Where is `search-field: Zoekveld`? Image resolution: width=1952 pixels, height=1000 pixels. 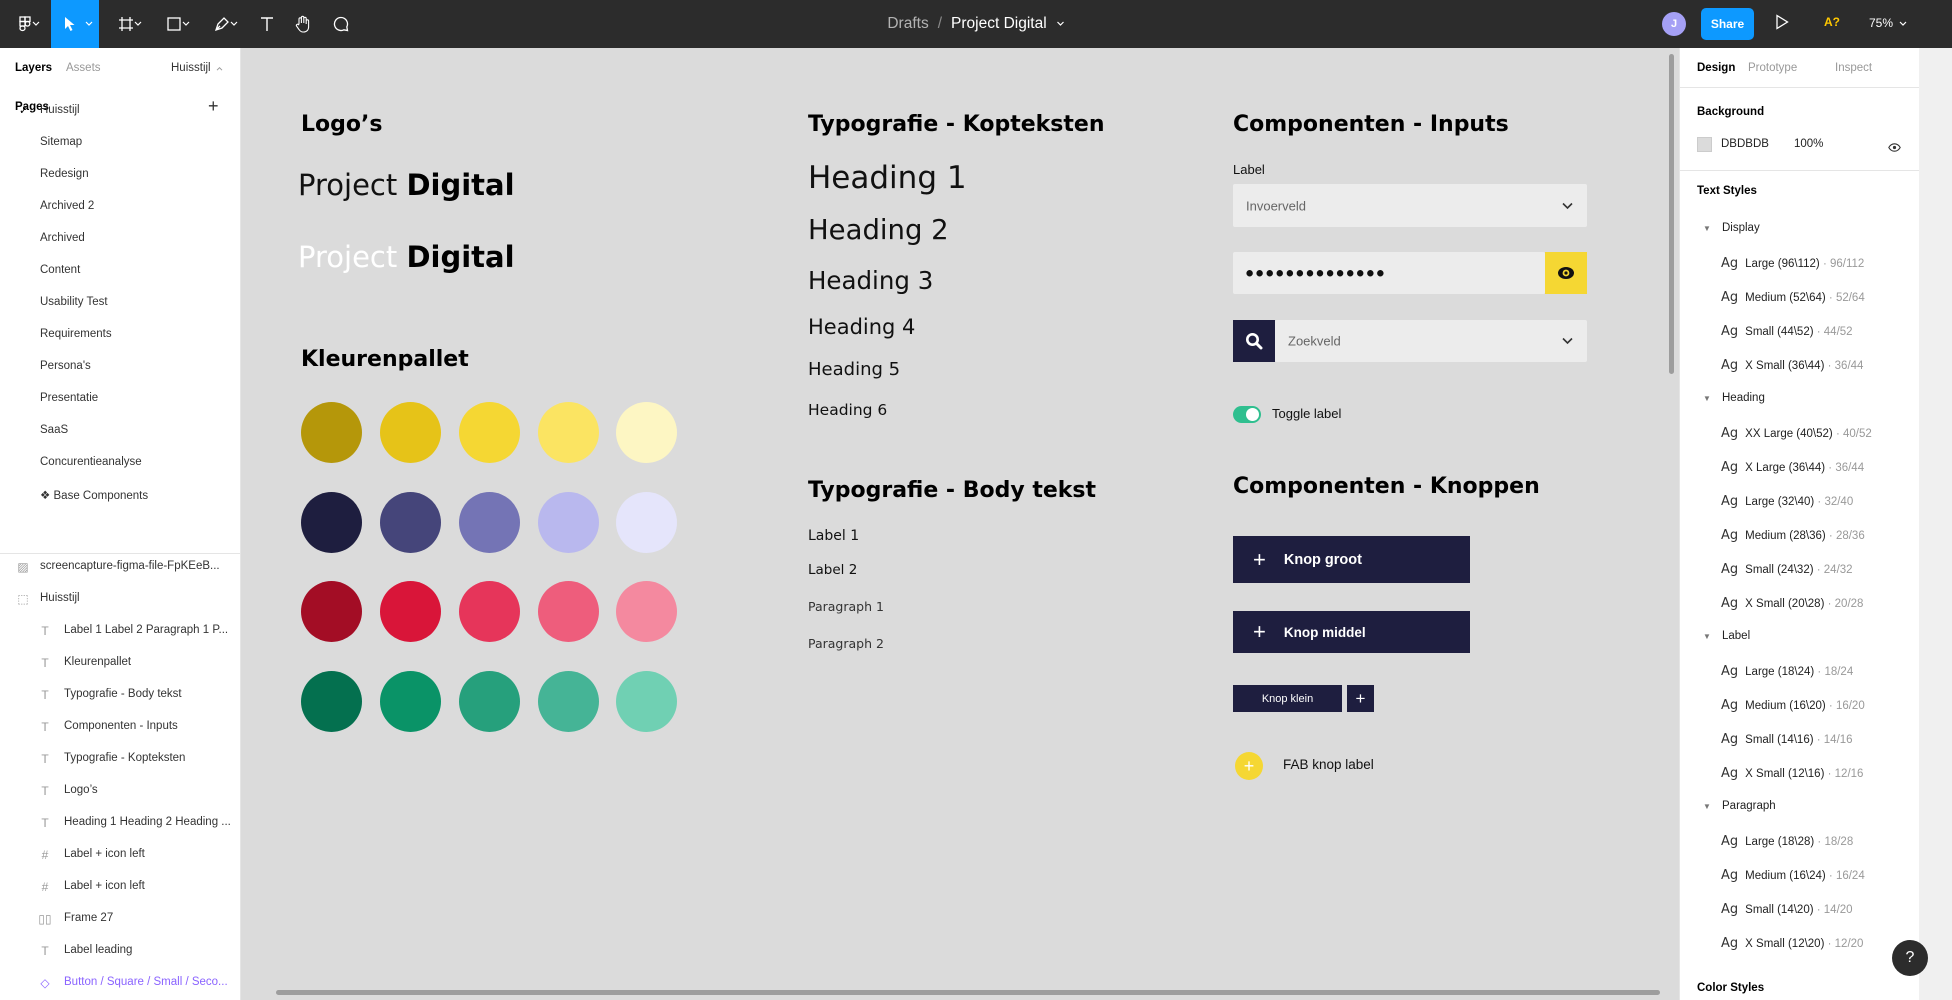
search-field: Zoekveld is located at coordinates (1431, 341).